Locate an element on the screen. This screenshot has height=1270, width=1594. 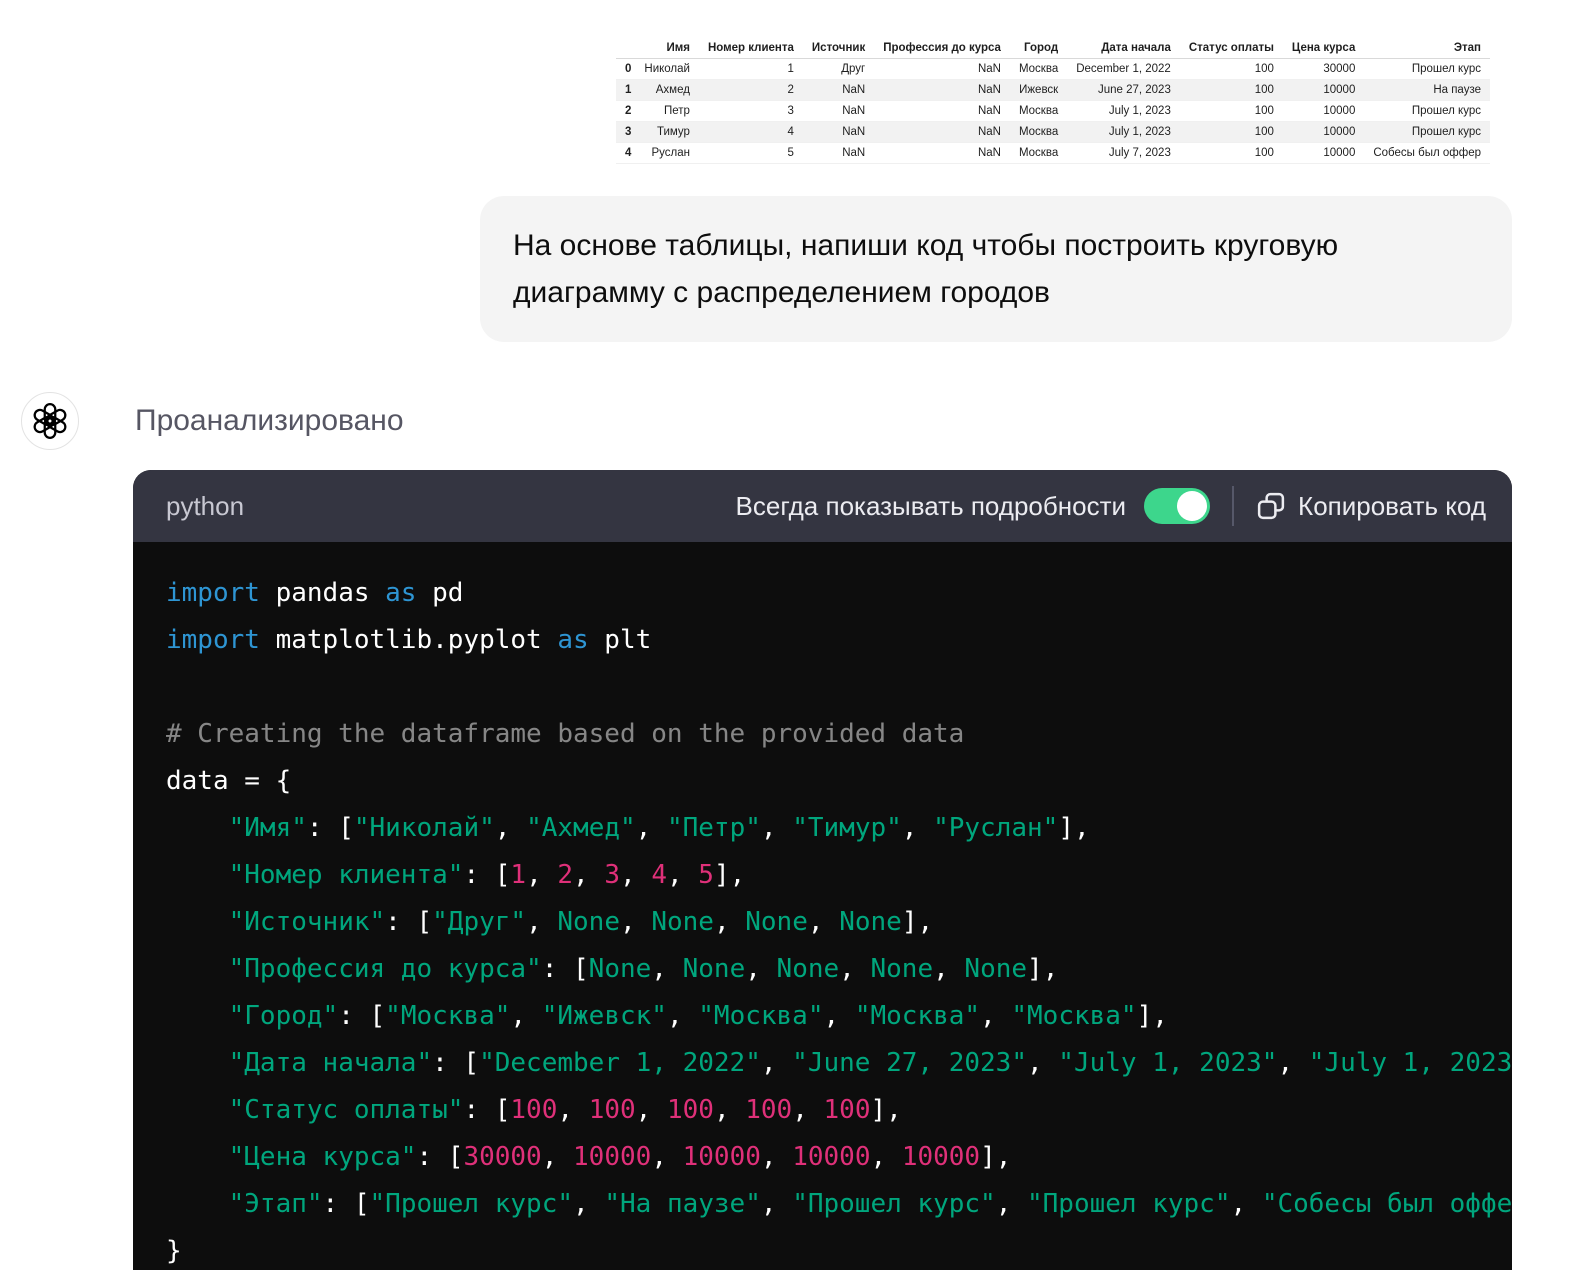
table-cell: Тимур is located at coordinates (667, 132).